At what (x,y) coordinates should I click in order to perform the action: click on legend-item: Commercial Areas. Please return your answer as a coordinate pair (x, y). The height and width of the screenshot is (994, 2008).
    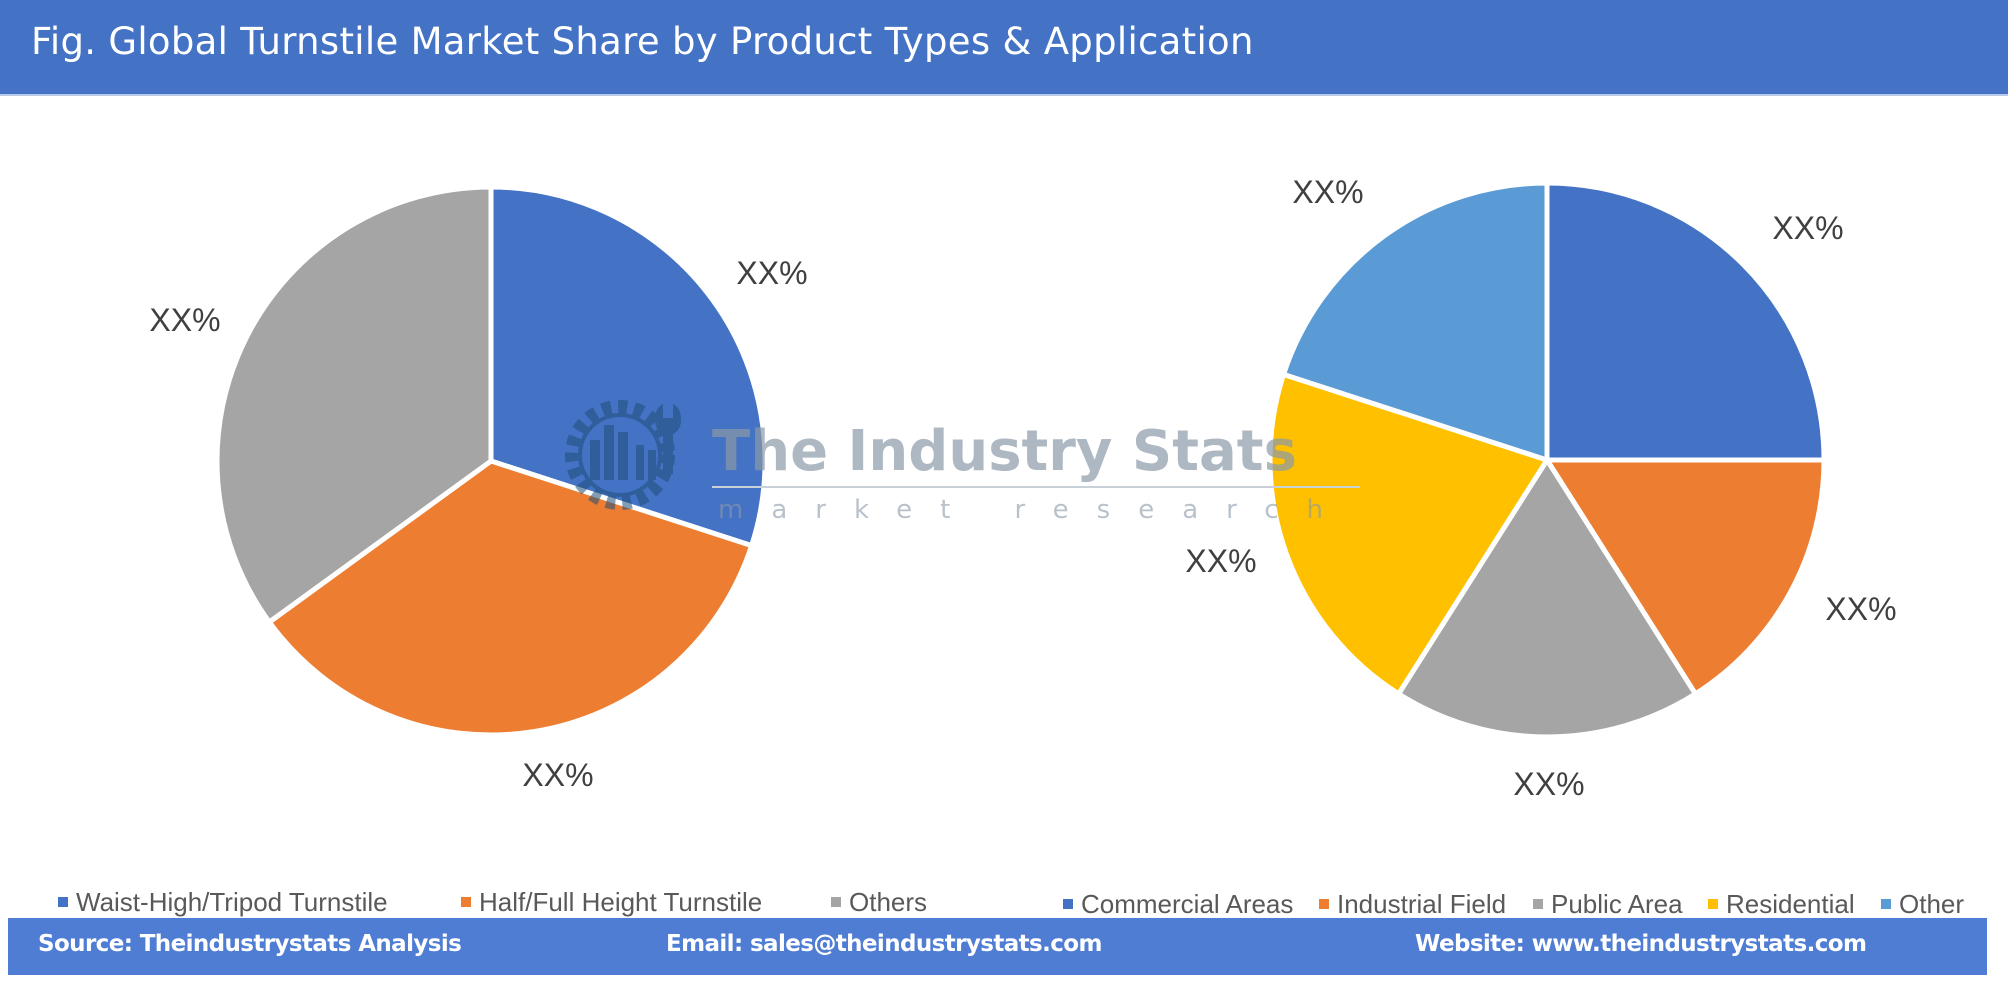
    Looking at the image, I should click on (1178, 904).